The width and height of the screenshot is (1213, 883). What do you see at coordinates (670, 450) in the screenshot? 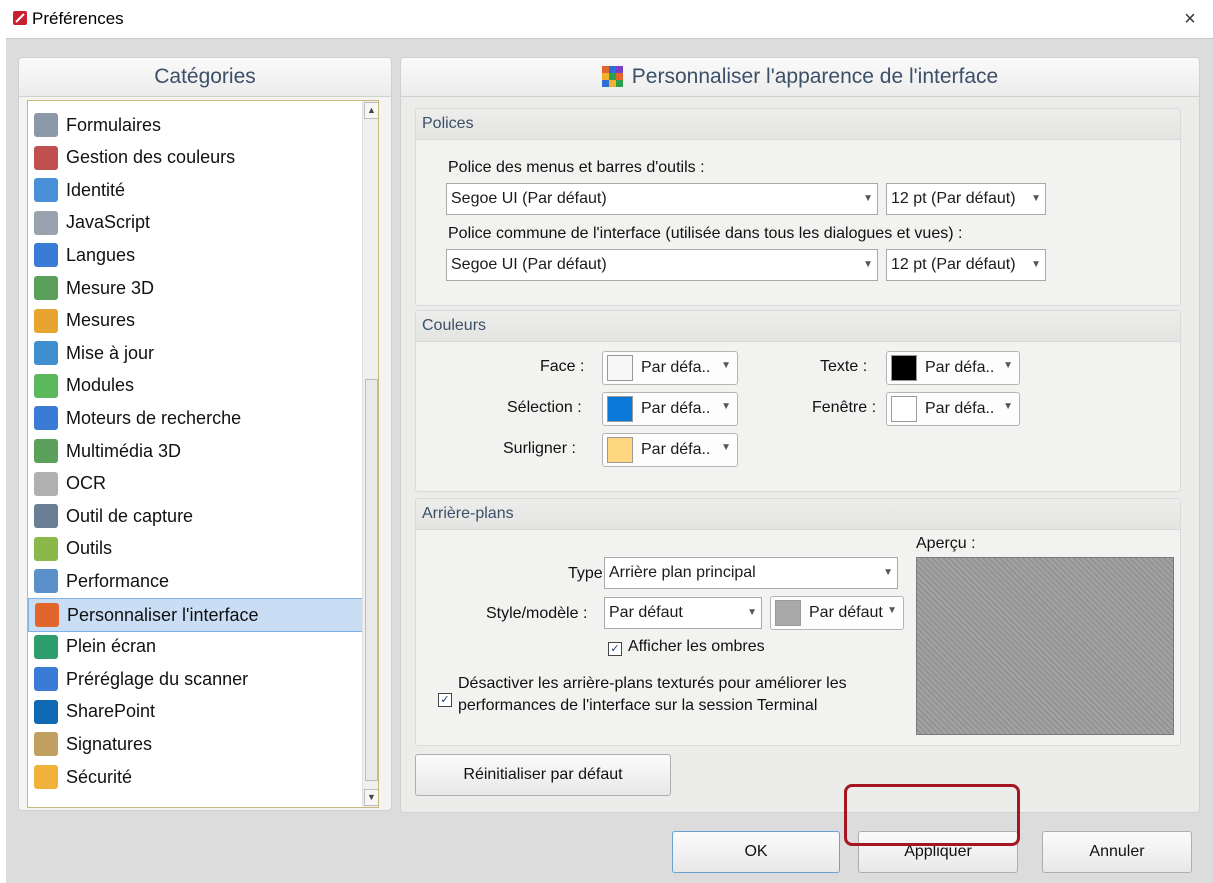
I see `highlight-color-picker: Par défa.. ▼` at bounding box center [670, 450].